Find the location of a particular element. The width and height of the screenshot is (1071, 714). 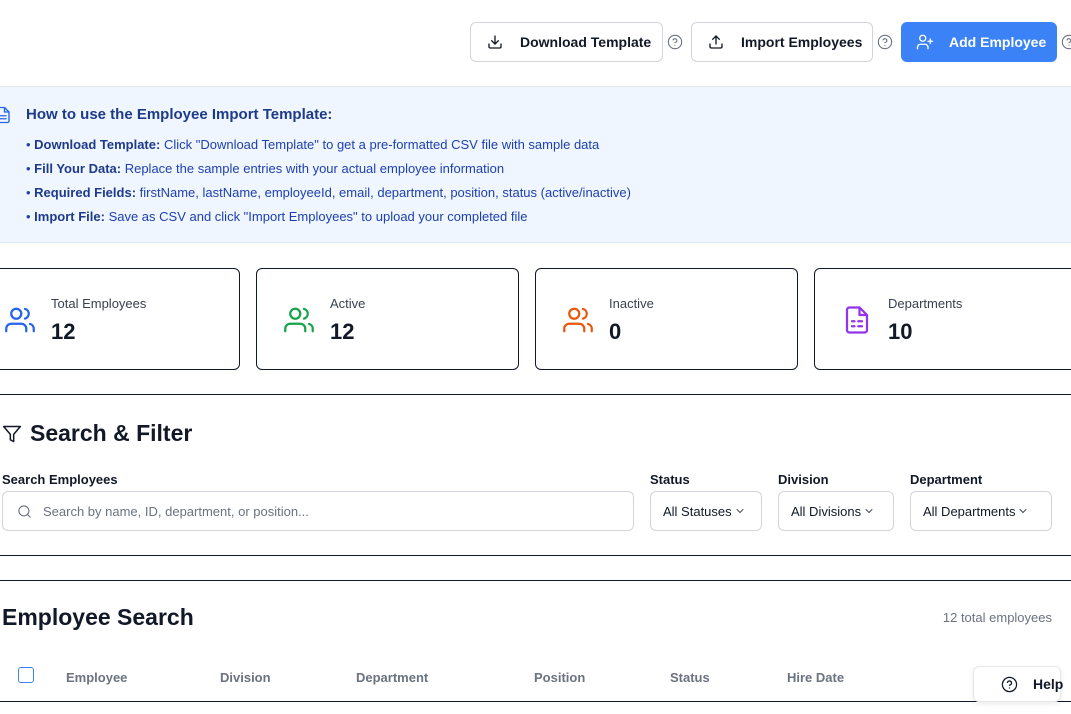

column-header-status: Status is located at coordinates (690, 677).